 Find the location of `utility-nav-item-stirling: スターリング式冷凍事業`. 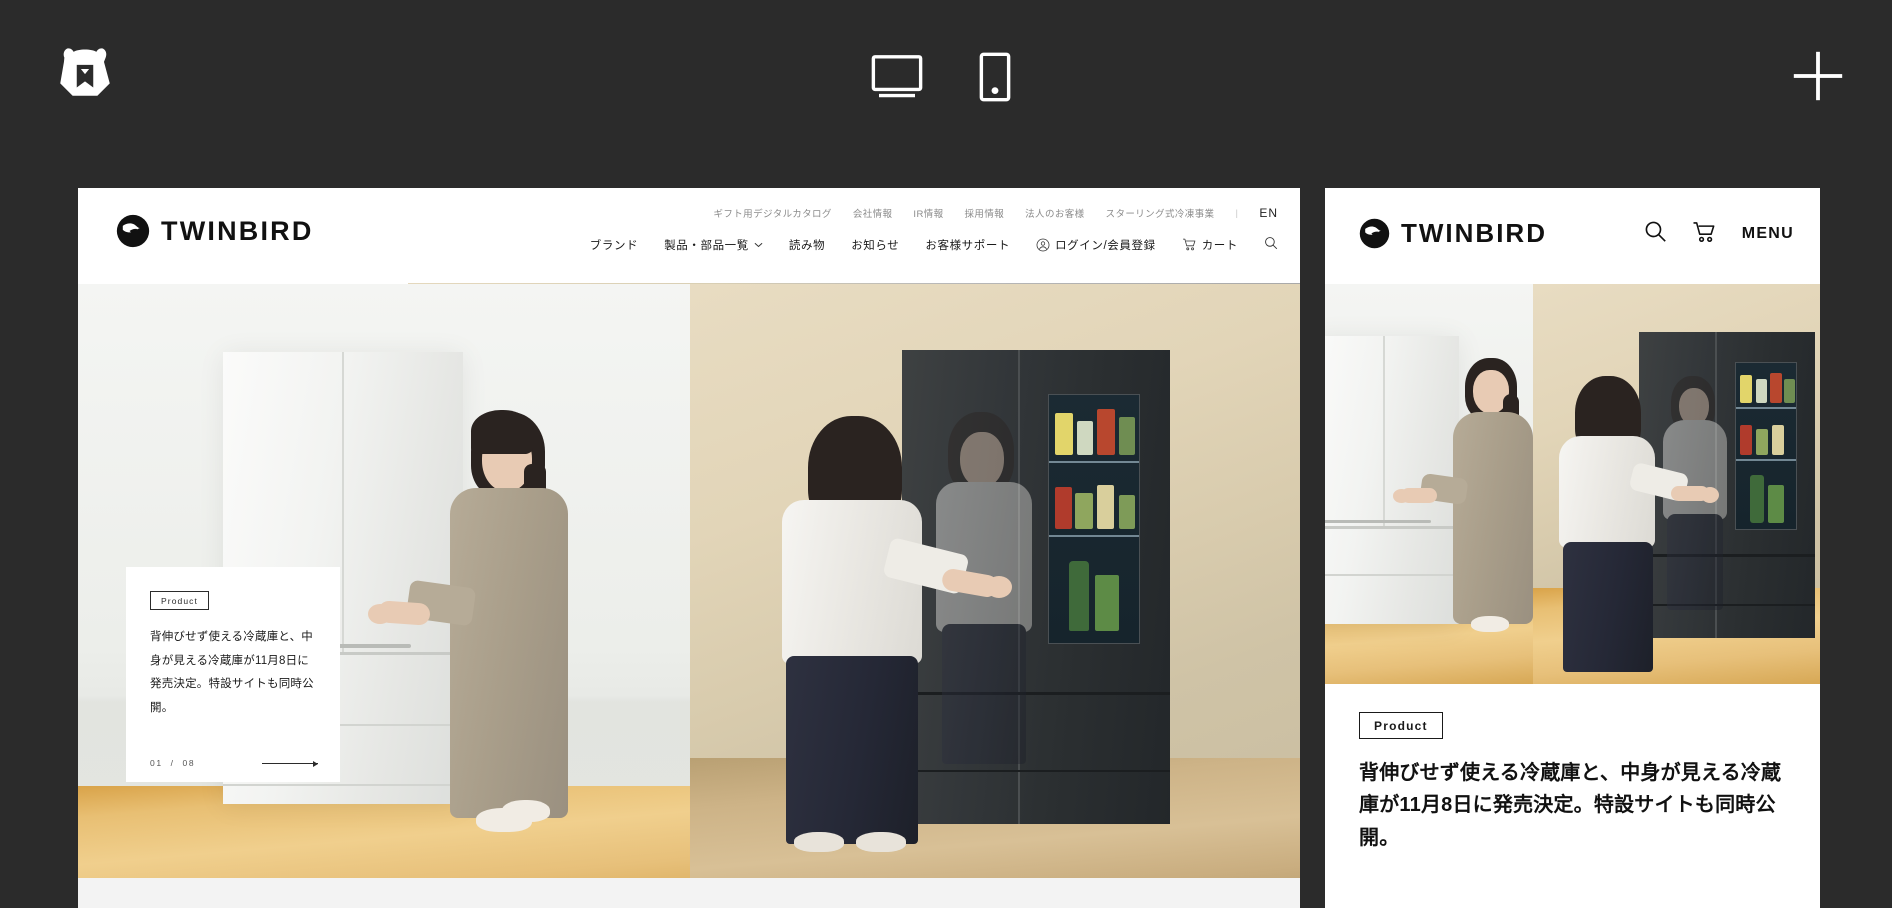

utility-nav-item-stirling: スターリング式冷凍事業 is located at coordinates (1160, 213).